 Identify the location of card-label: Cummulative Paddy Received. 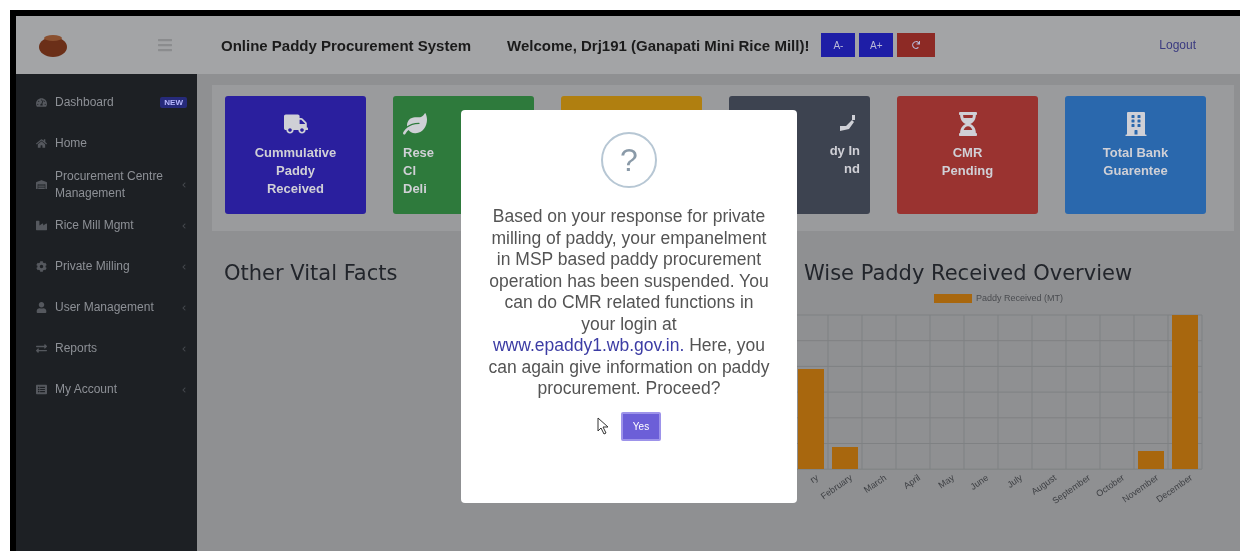
(295, 171).